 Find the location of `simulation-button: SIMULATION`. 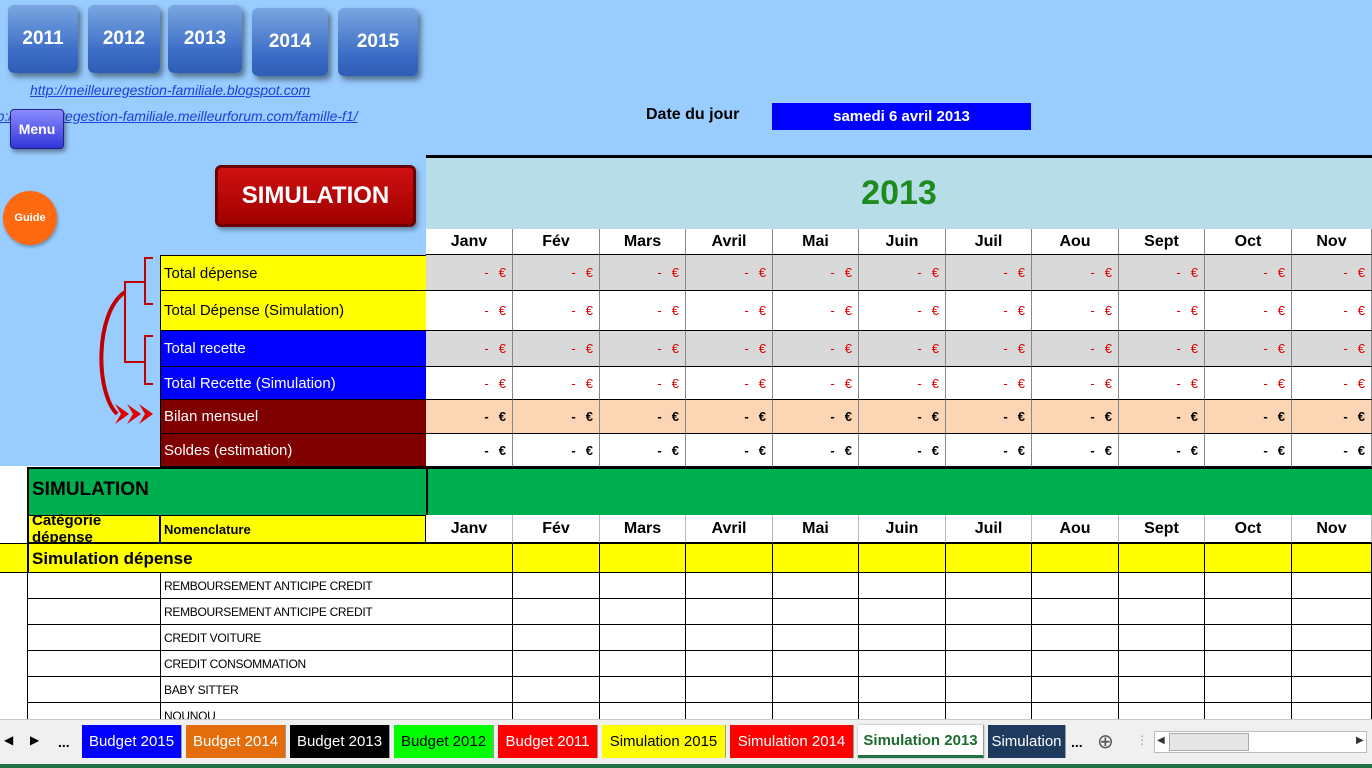

simulation-button: SIMULATION is located at coordinates (315, 196).